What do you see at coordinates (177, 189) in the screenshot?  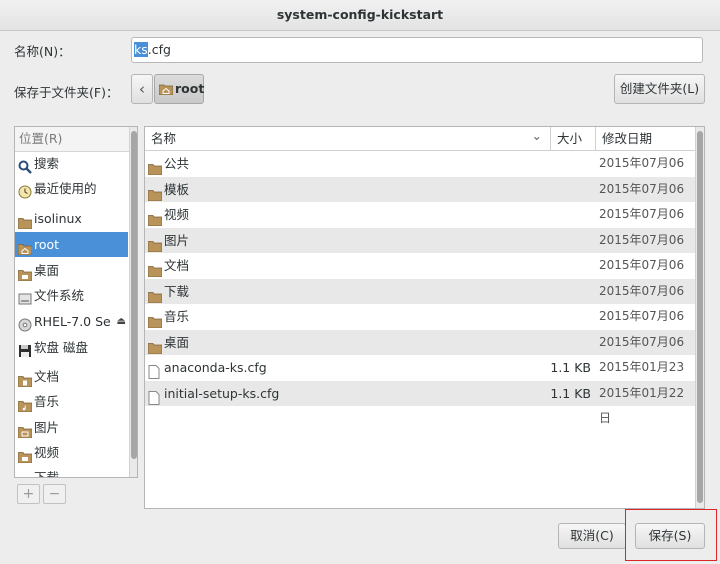 I see `file-name: 模板` at bounding box center [177, 189].